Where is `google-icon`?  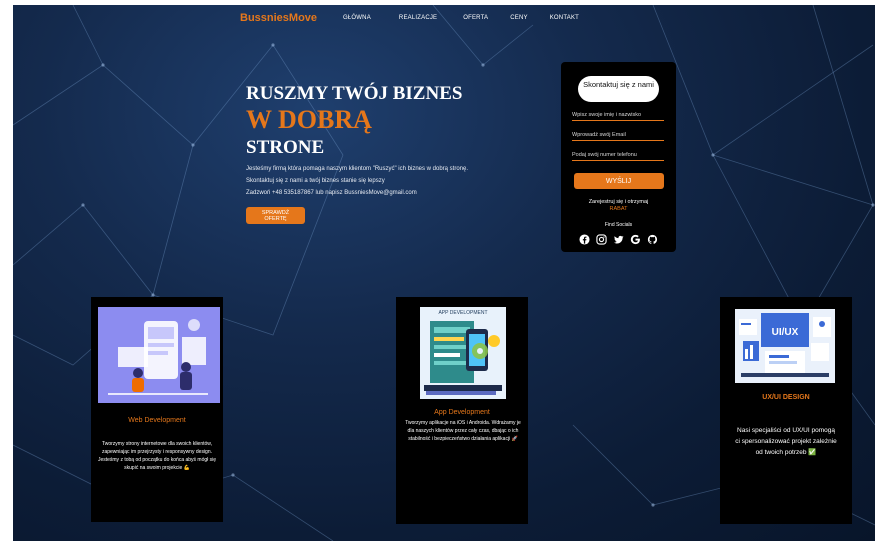 google-icon is located at coordinates (635, 239).